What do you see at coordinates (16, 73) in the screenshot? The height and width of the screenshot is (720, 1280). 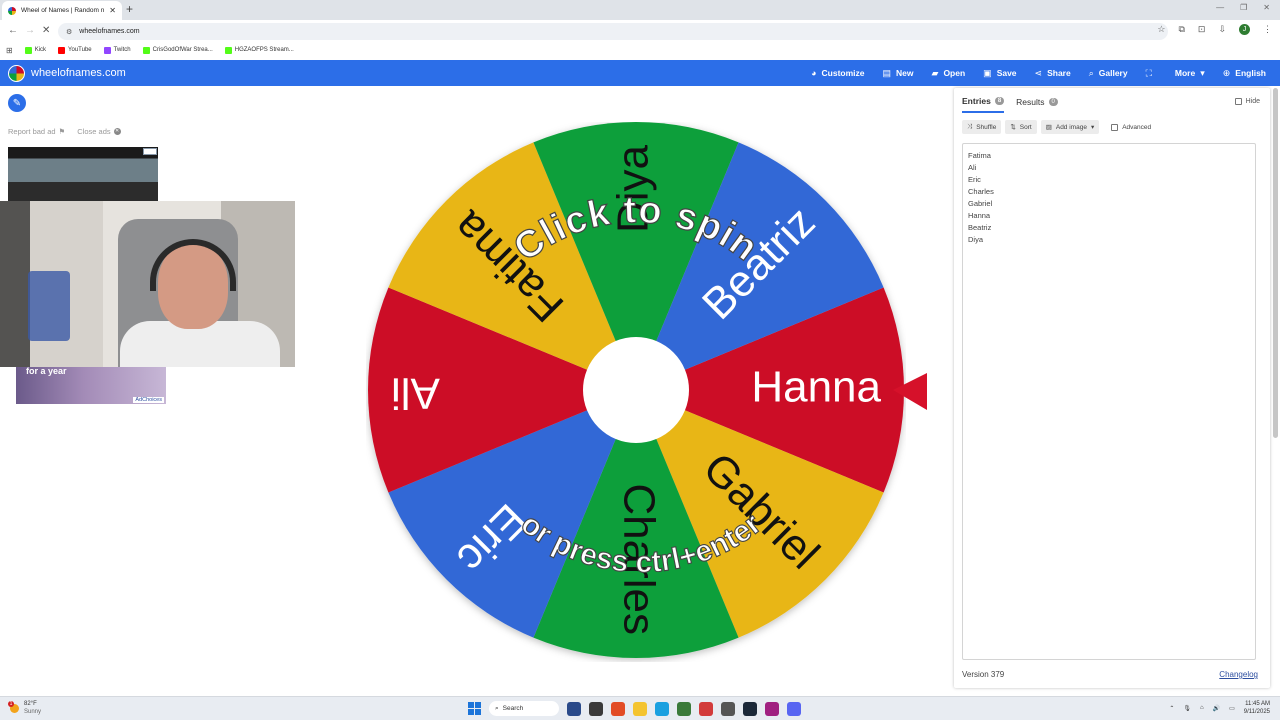 I see `logo-icon` at bounding box center [16, 73].